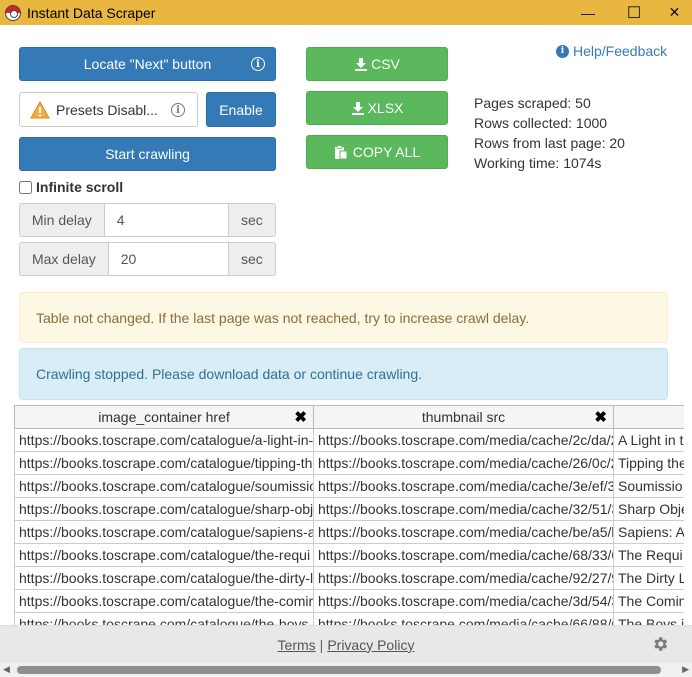  Describe the element at coordinates (251, 259) in the screenshot. I see `max-delay-unit: sec` at that location.